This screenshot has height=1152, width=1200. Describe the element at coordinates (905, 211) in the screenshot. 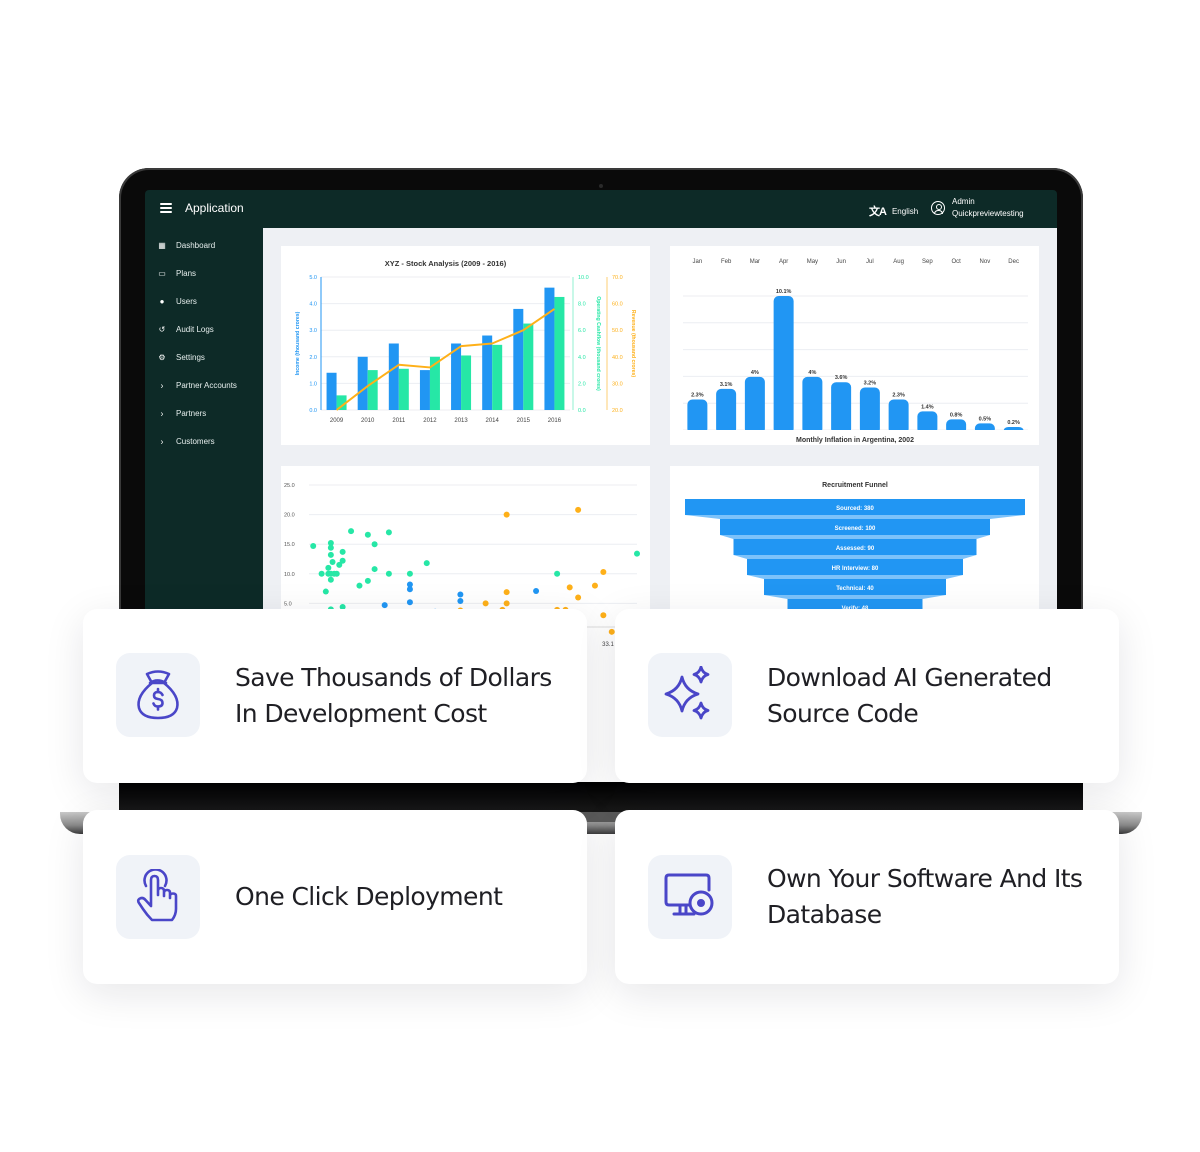

I see `language-label: English` at that location.